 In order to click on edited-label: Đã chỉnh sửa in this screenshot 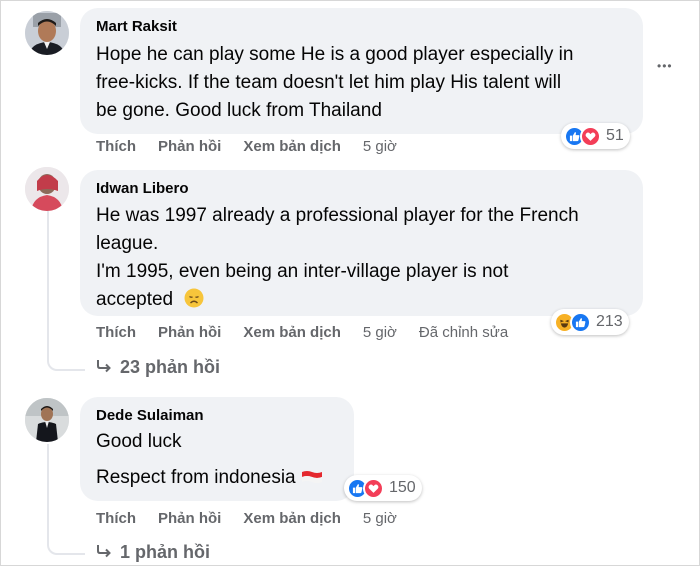, I will do `click(463, 332)`.